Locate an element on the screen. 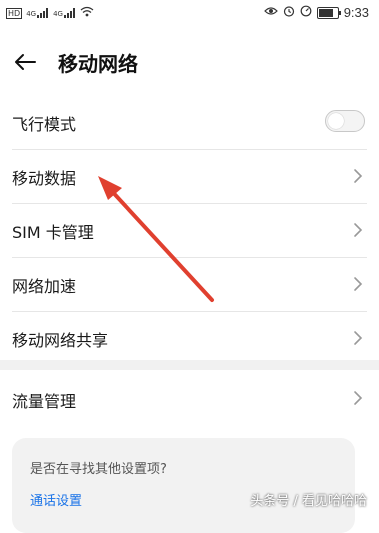  signal-4g-icon: 4G is located at coordinates (37, 13).